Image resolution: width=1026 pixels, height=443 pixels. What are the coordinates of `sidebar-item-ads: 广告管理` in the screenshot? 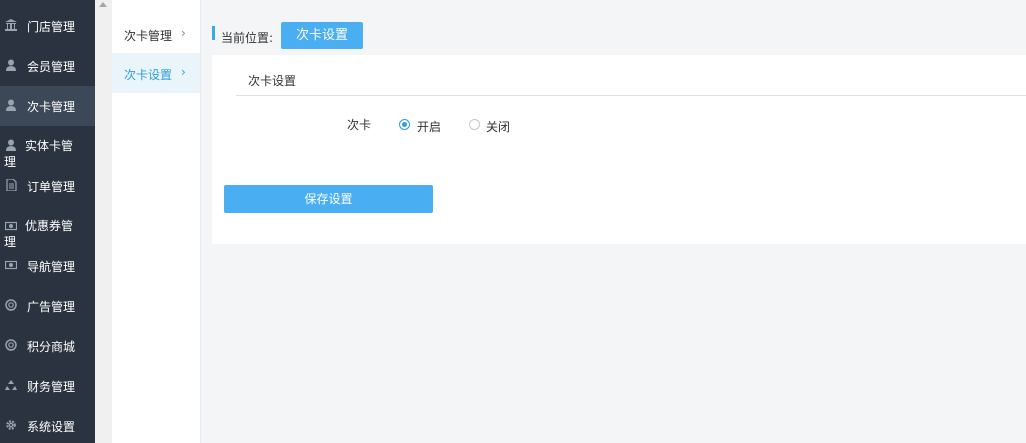 It's located at (47, 306).